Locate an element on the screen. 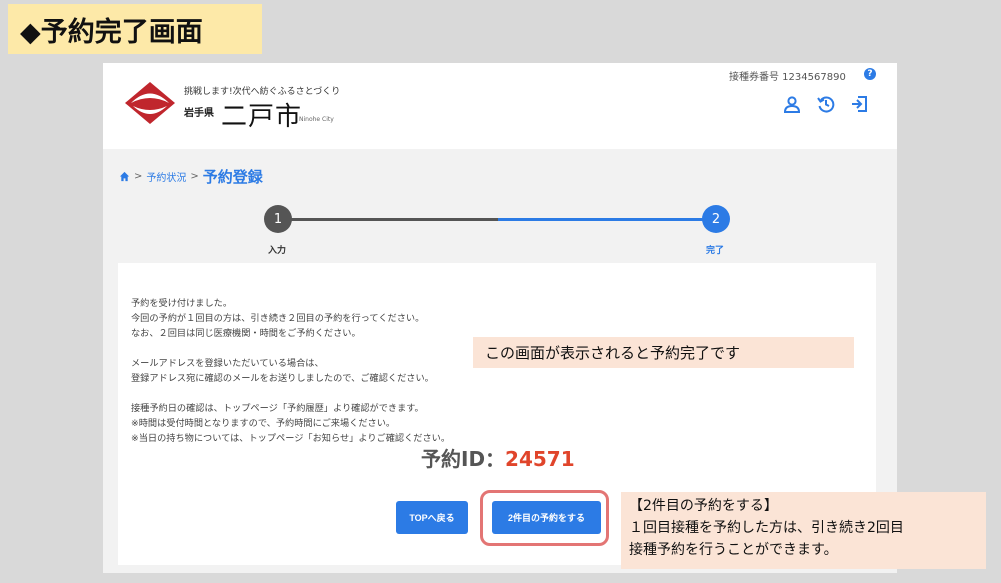 This screenshot has height=583, width=1001. message-line: ※当日の持ち物については、トップページ「お知らせ」よりご確認ください。 is located at coordinates (291, 438).